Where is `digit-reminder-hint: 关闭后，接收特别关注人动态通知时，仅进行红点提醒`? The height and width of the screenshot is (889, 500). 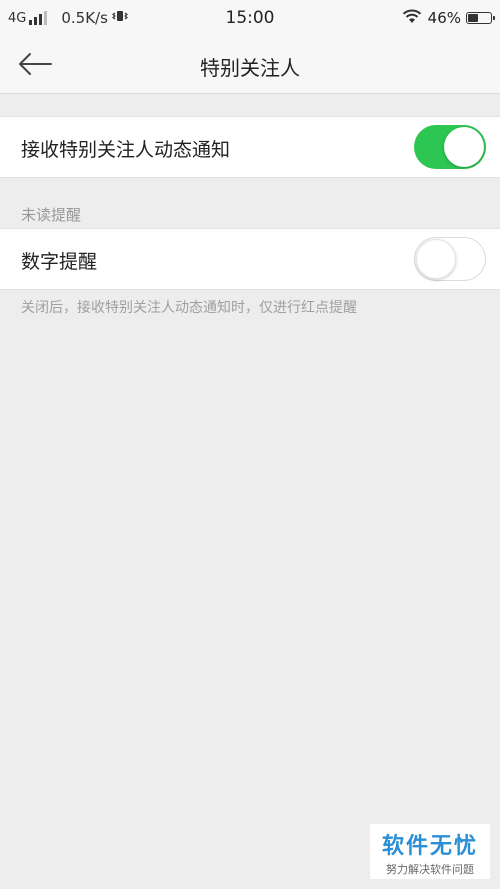 digit-reminder-hint: 关闭后，接收特别关注人动态通知时，仅进行红点提醒 is located at coordinates (189, 308).